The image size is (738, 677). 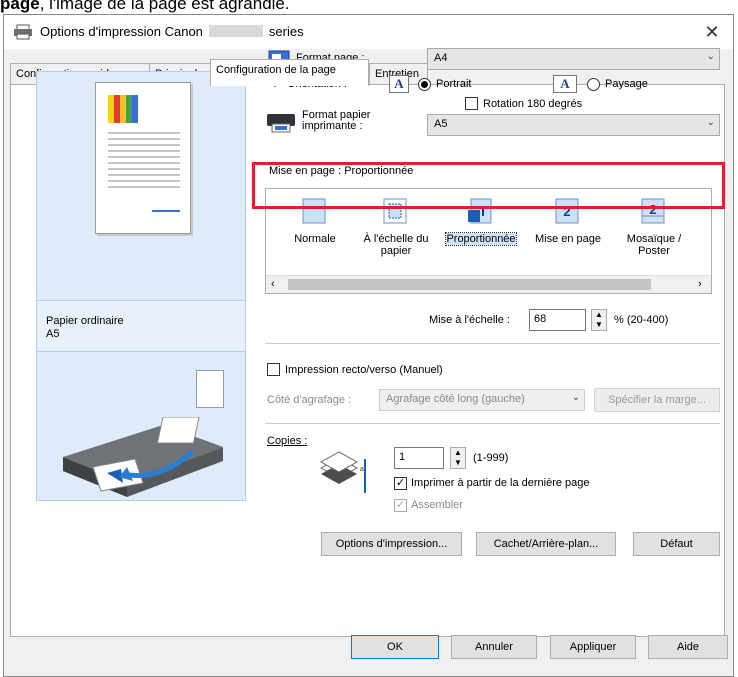 What do you see at coordinates (144, 153) in the screenshot?
I see `preview-image` at bounding box center [144, 153].